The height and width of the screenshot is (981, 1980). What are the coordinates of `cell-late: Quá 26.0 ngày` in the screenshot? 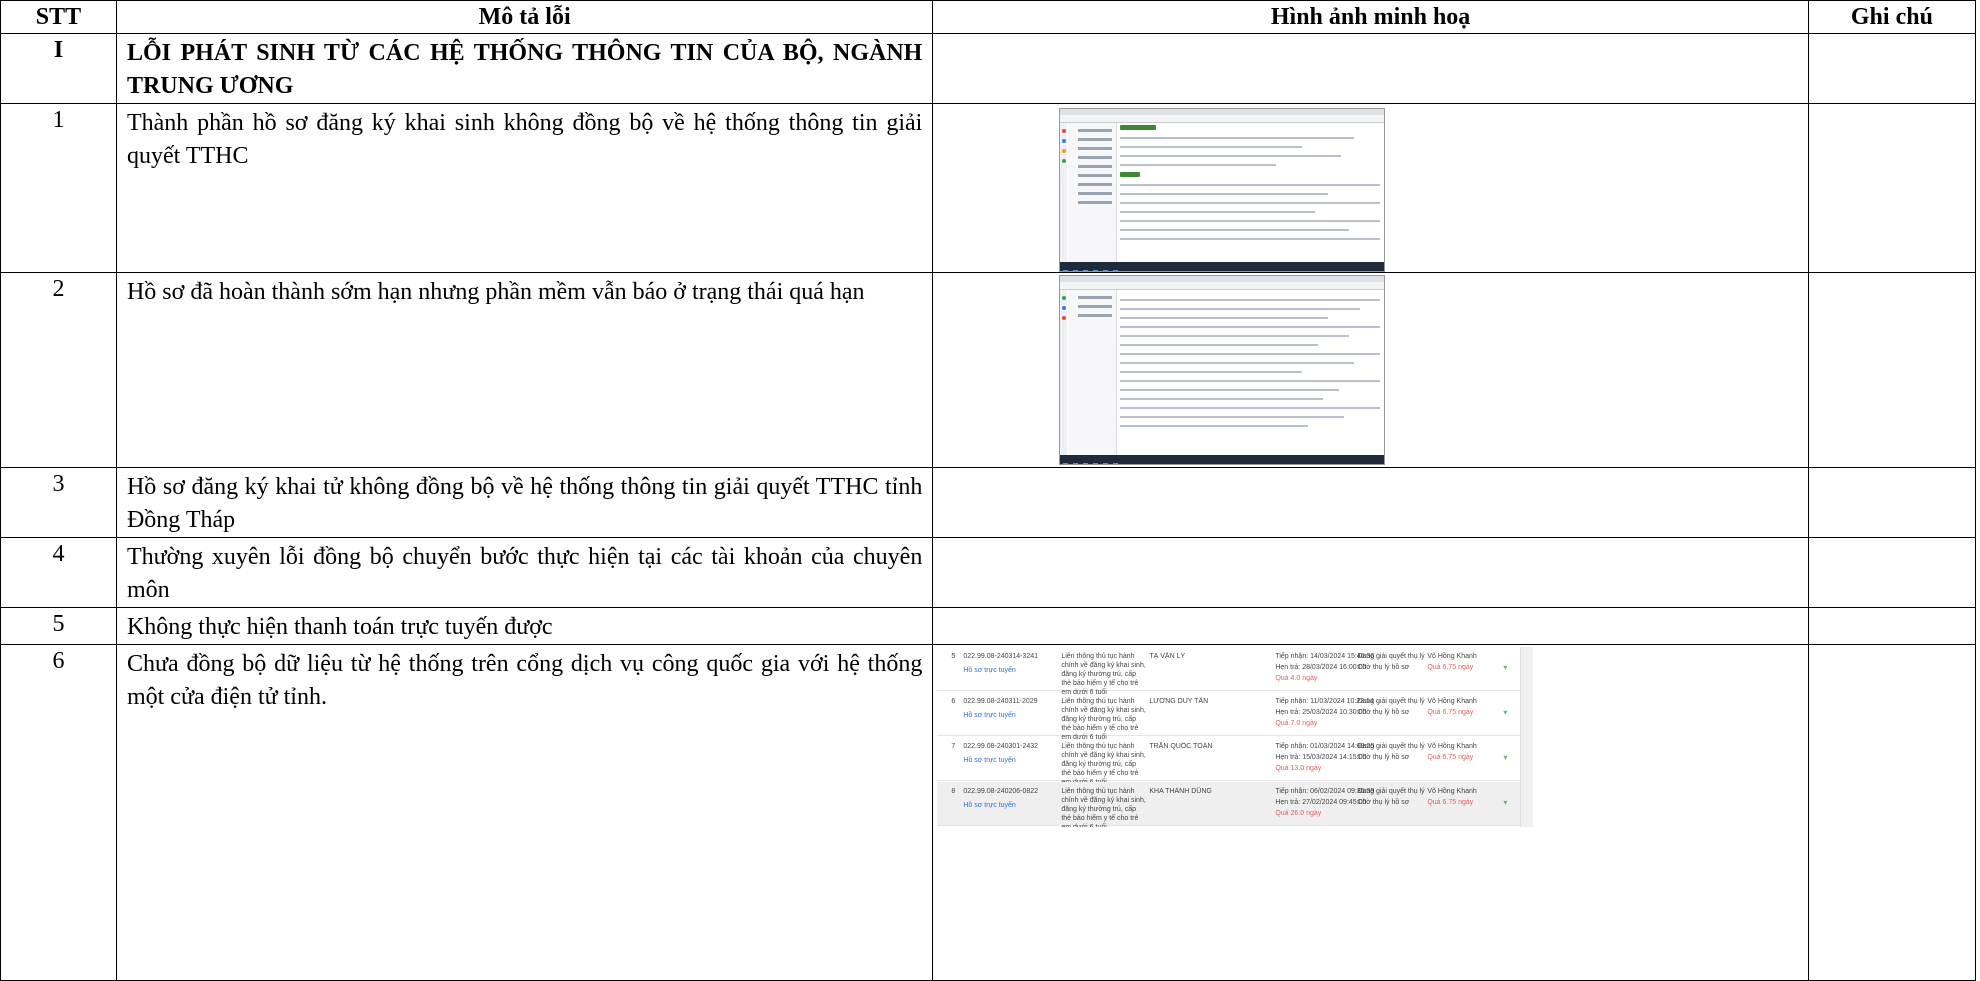 It's located at (1298, 813).